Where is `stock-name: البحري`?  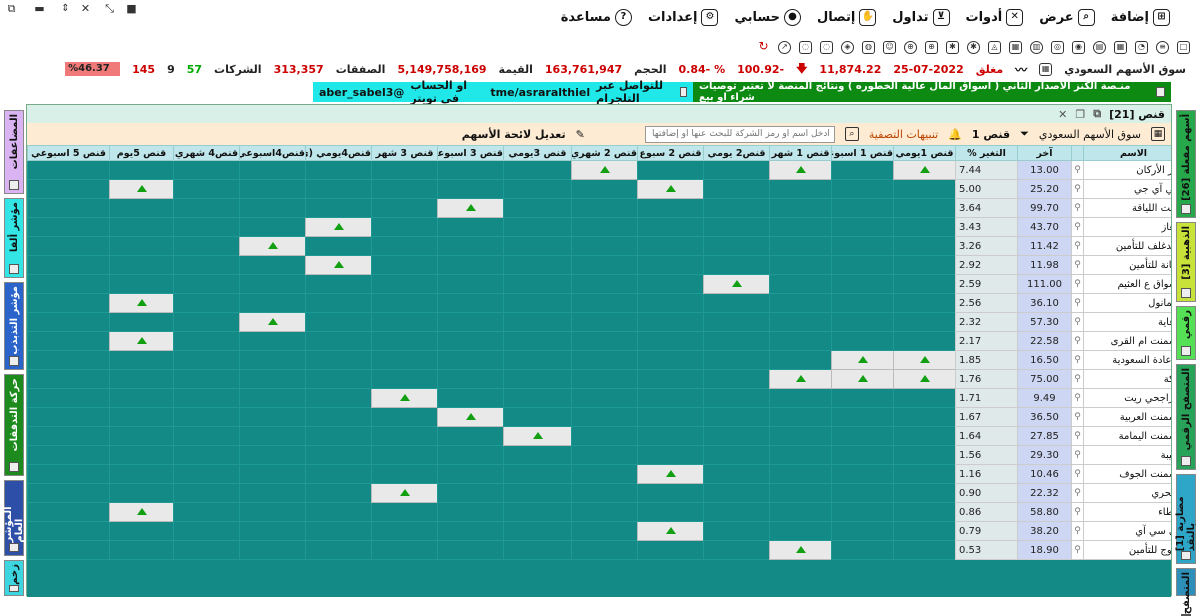
stock-name: البحري is located at coordinates (1127, 493).